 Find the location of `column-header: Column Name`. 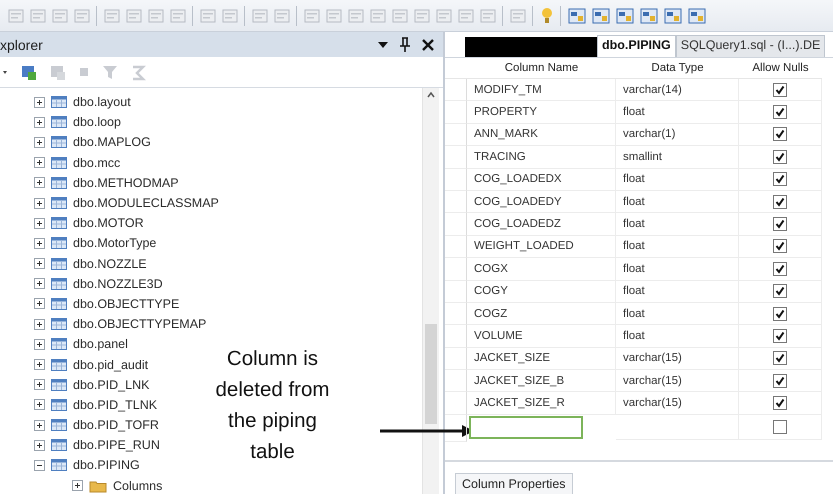

column-header: Column Name is located at coordinates (541, 68).